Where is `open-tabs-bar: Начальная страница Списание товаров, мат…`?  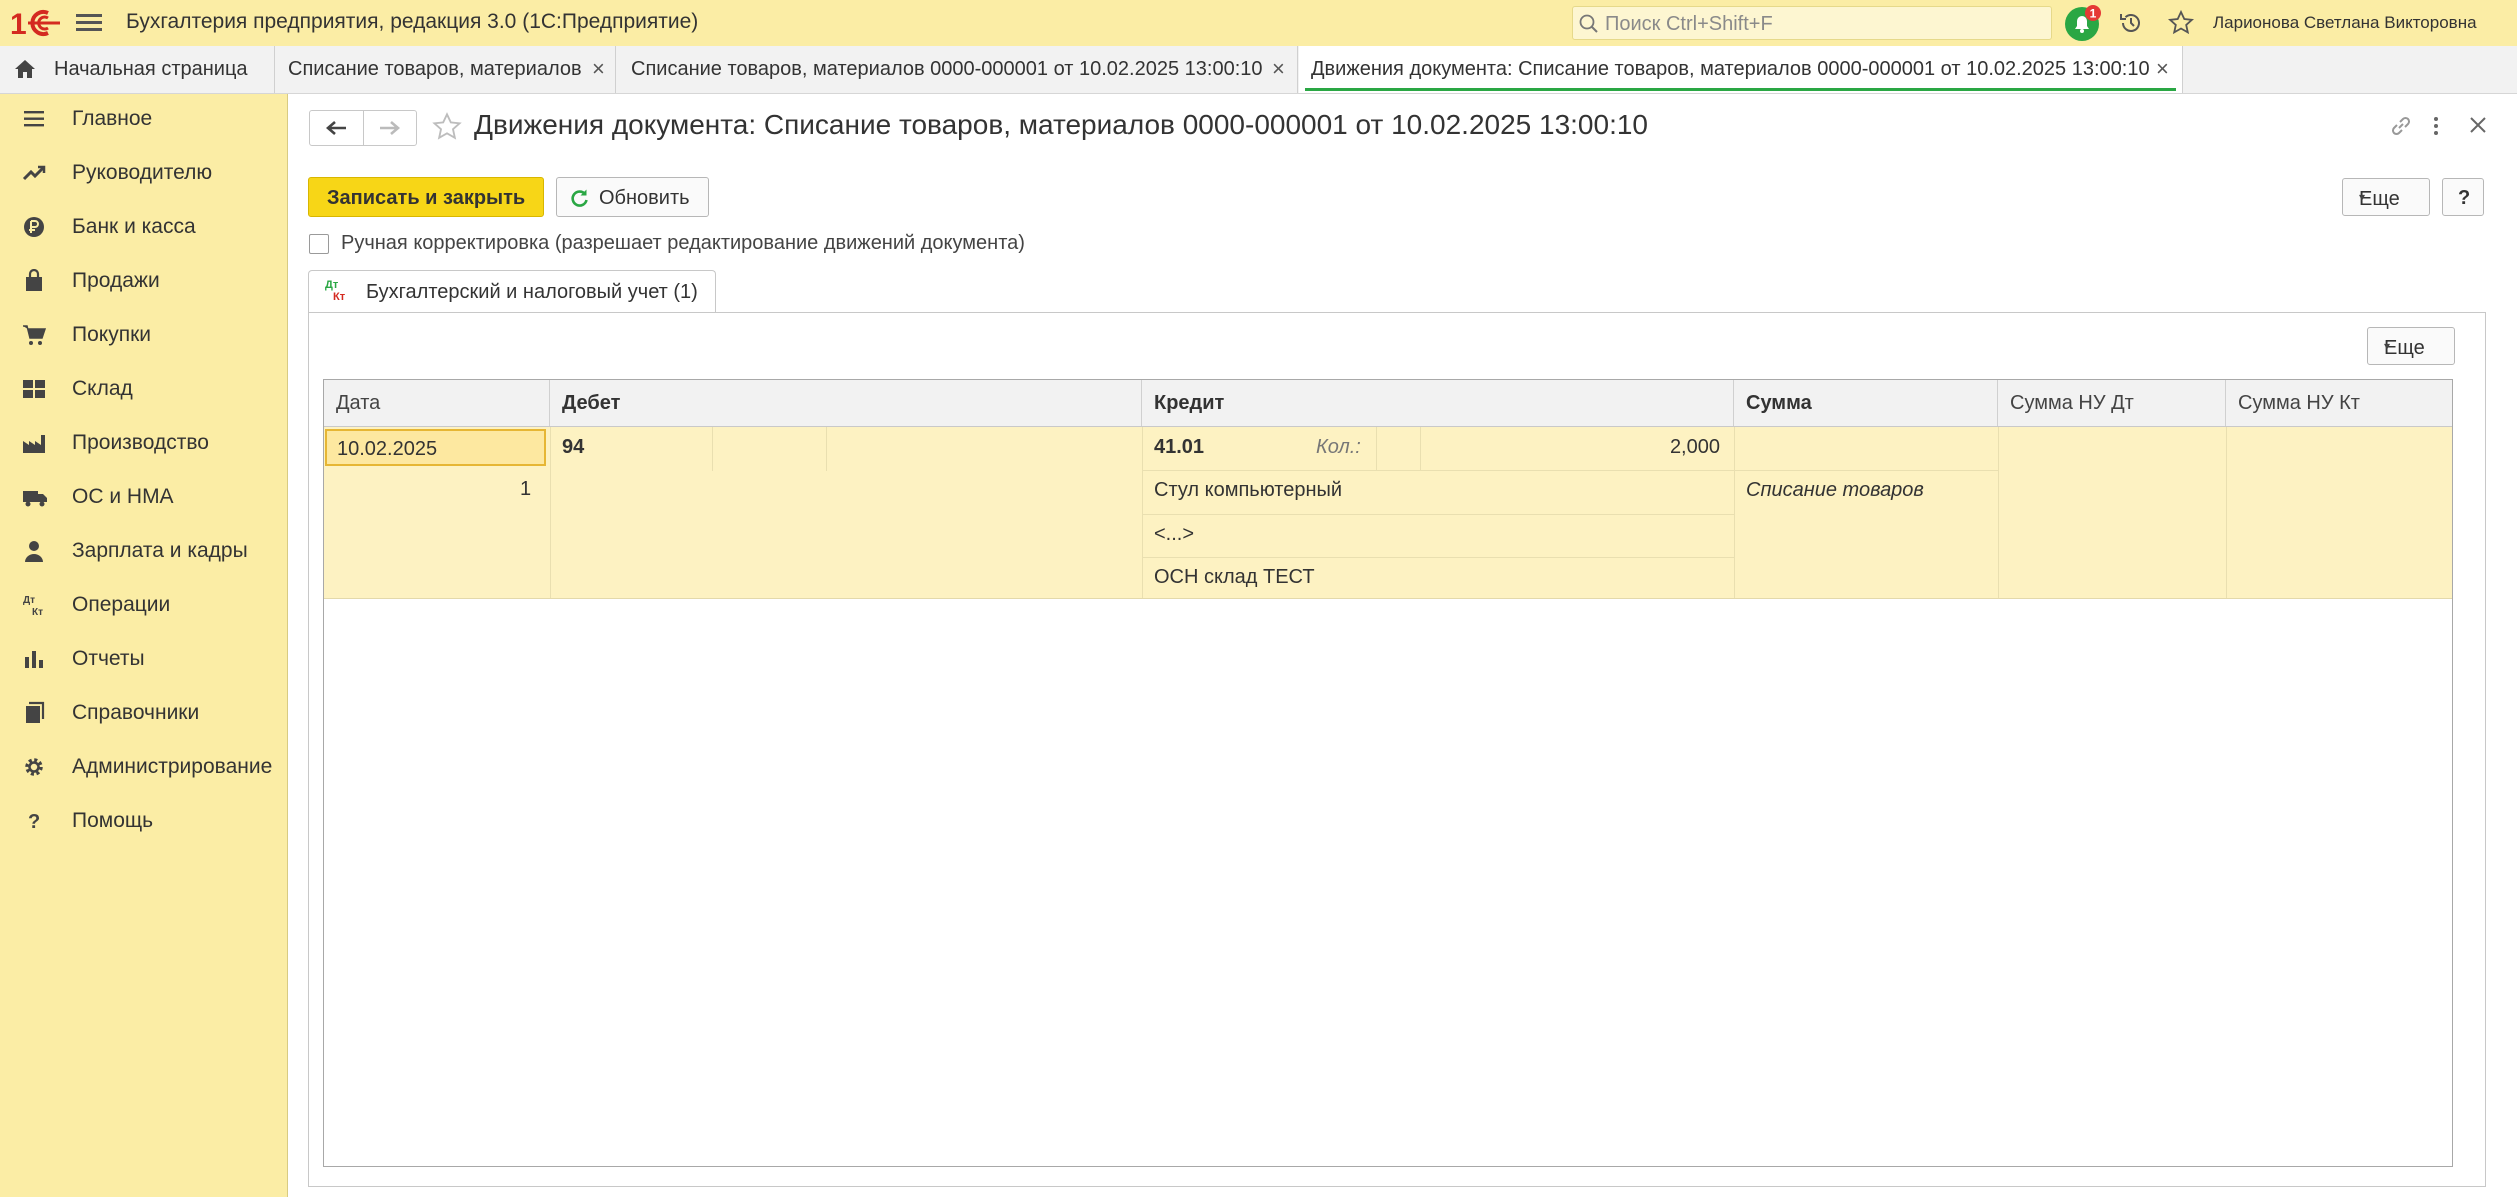
open-tabs-bar: Начальная страница Списание товаров, мат… is located at coordinates (1258, 70).